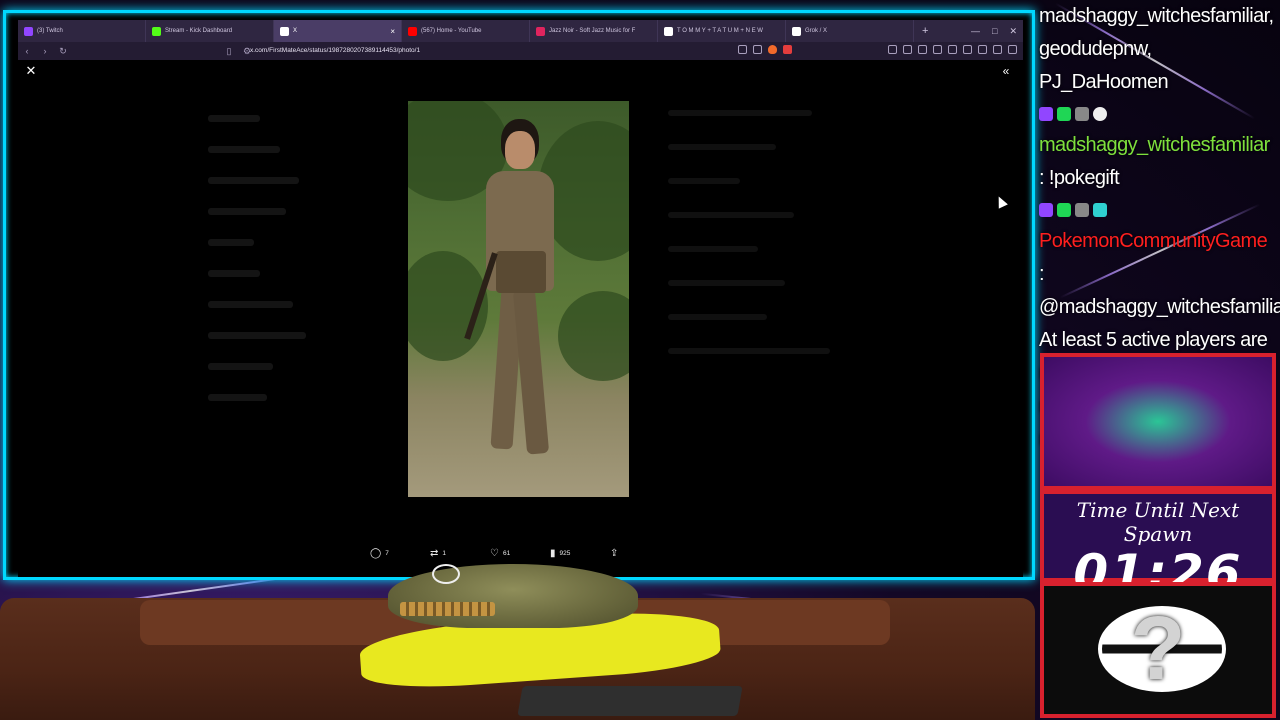 Image resolution: width=1280 pixels, height=720 pixels. Describe the element at coordinates (520, 553) in the screenshot. I see `like-button: ♡ 61` at that location.